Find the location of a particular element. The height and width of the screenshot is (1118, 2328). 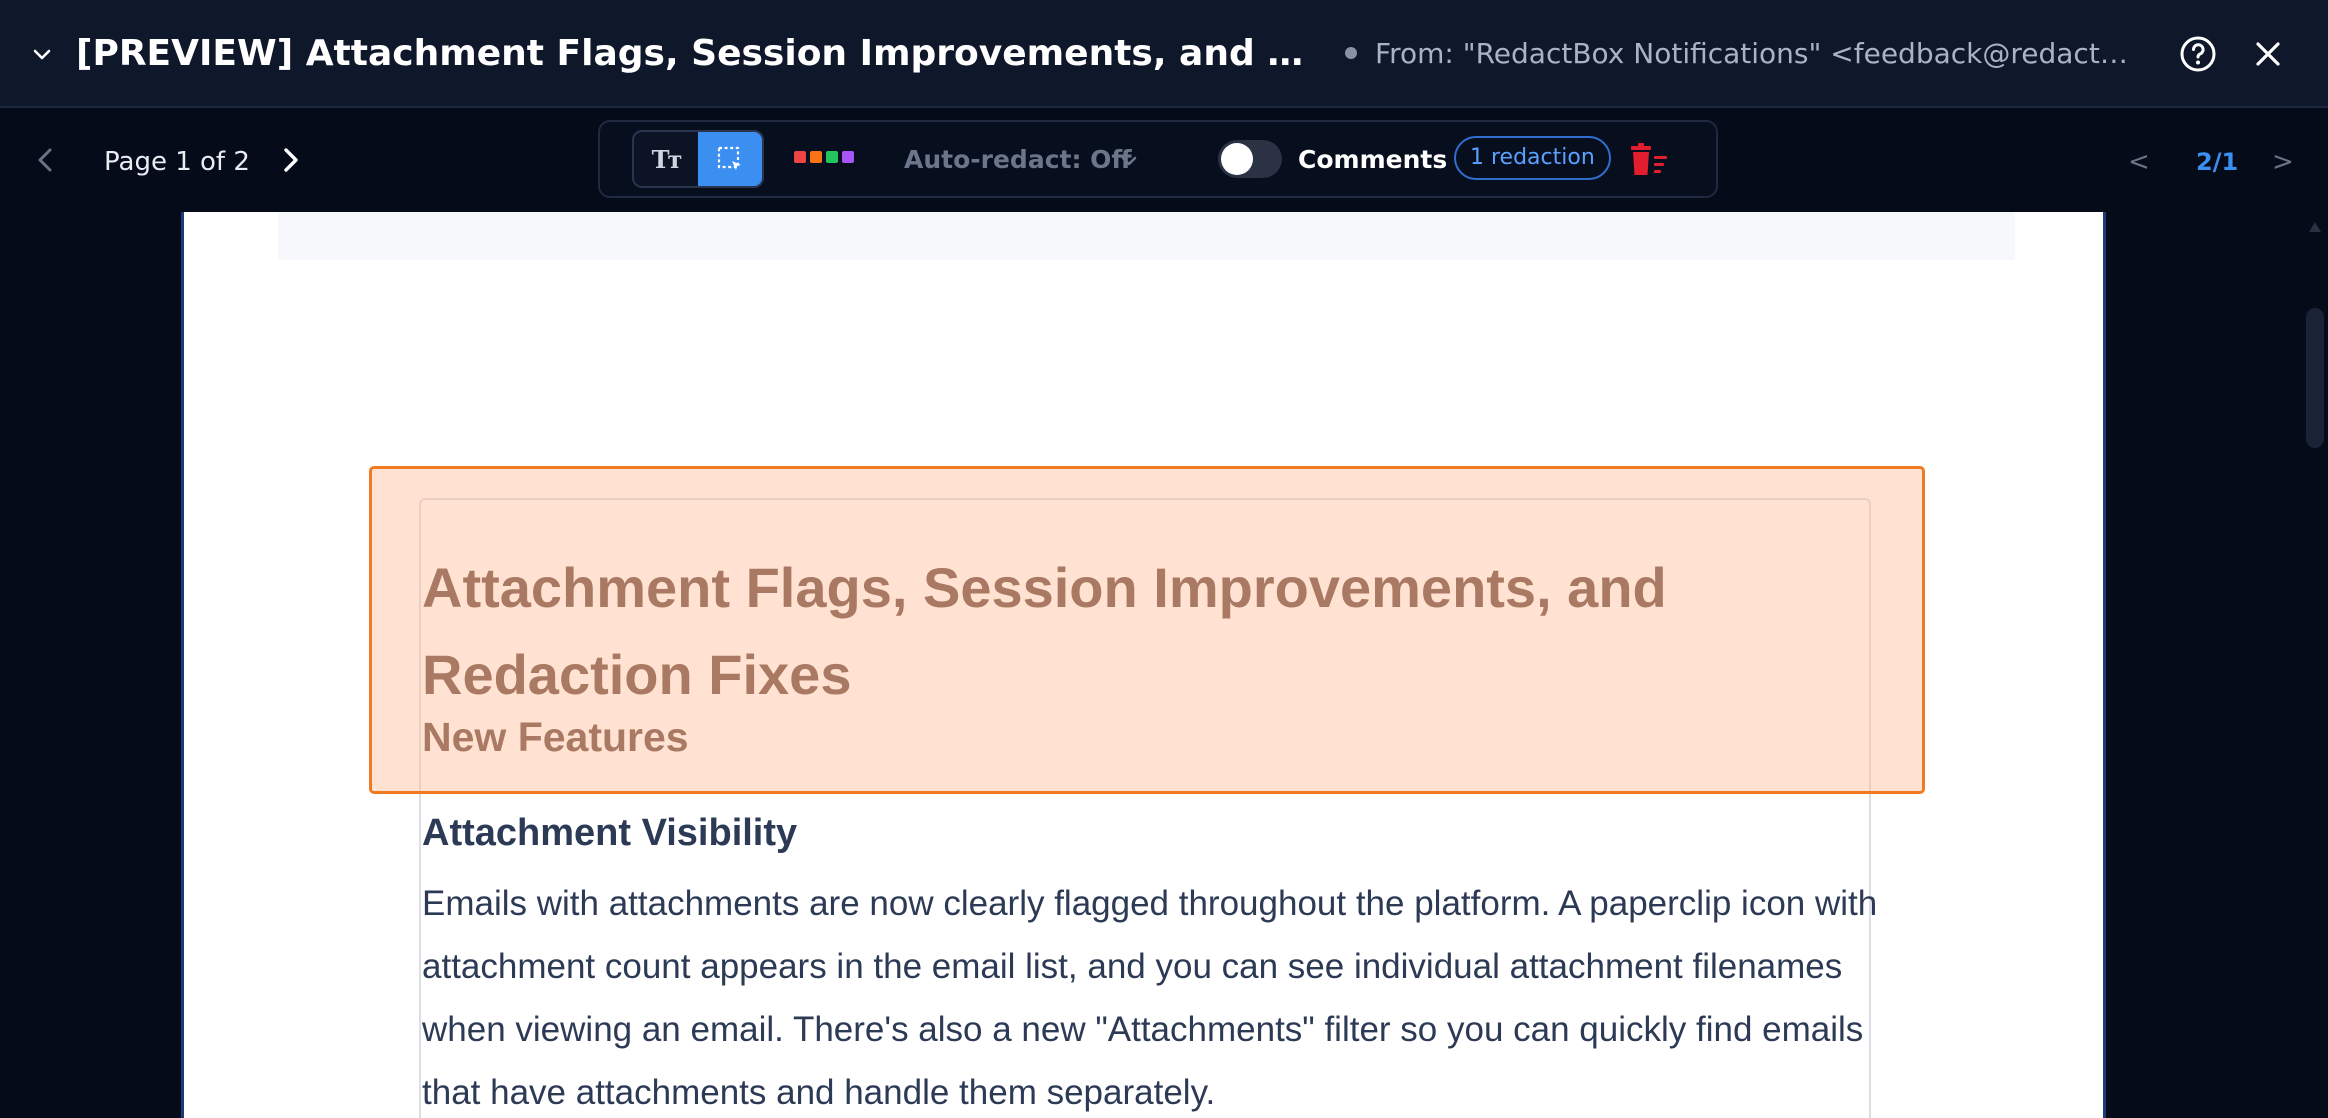

area-select-mode-button is located at coordinates (730, 159).